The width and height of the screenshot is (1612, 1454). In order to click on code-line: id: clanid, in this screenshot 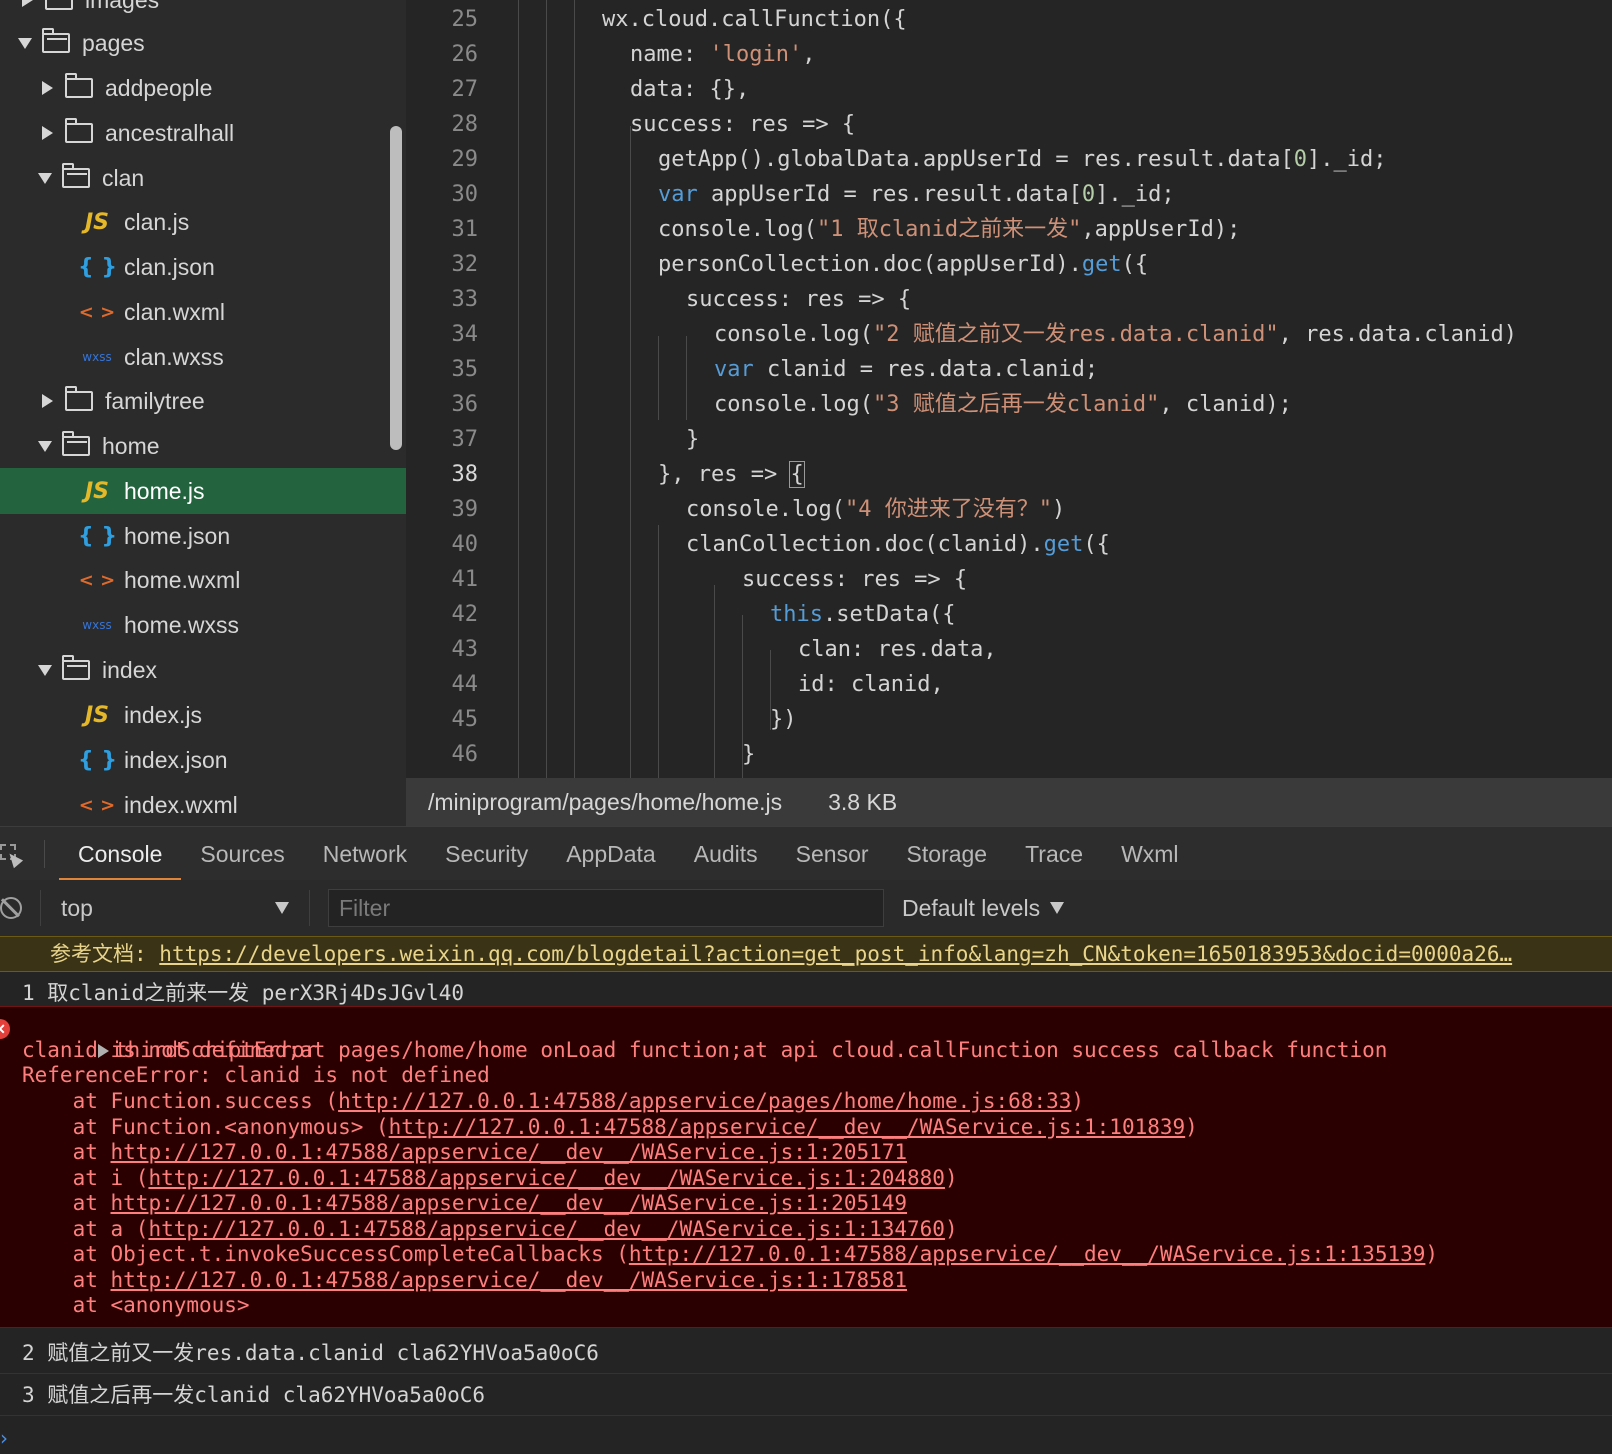, I will do `click(871, 685)`.